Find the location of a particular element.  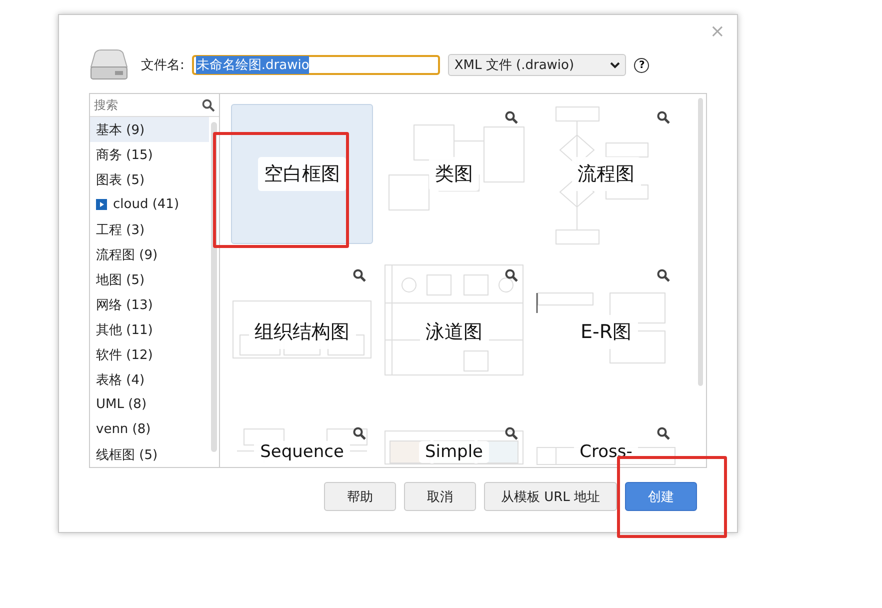

template-label: 空白框图 is located at coordinates (302, 174).